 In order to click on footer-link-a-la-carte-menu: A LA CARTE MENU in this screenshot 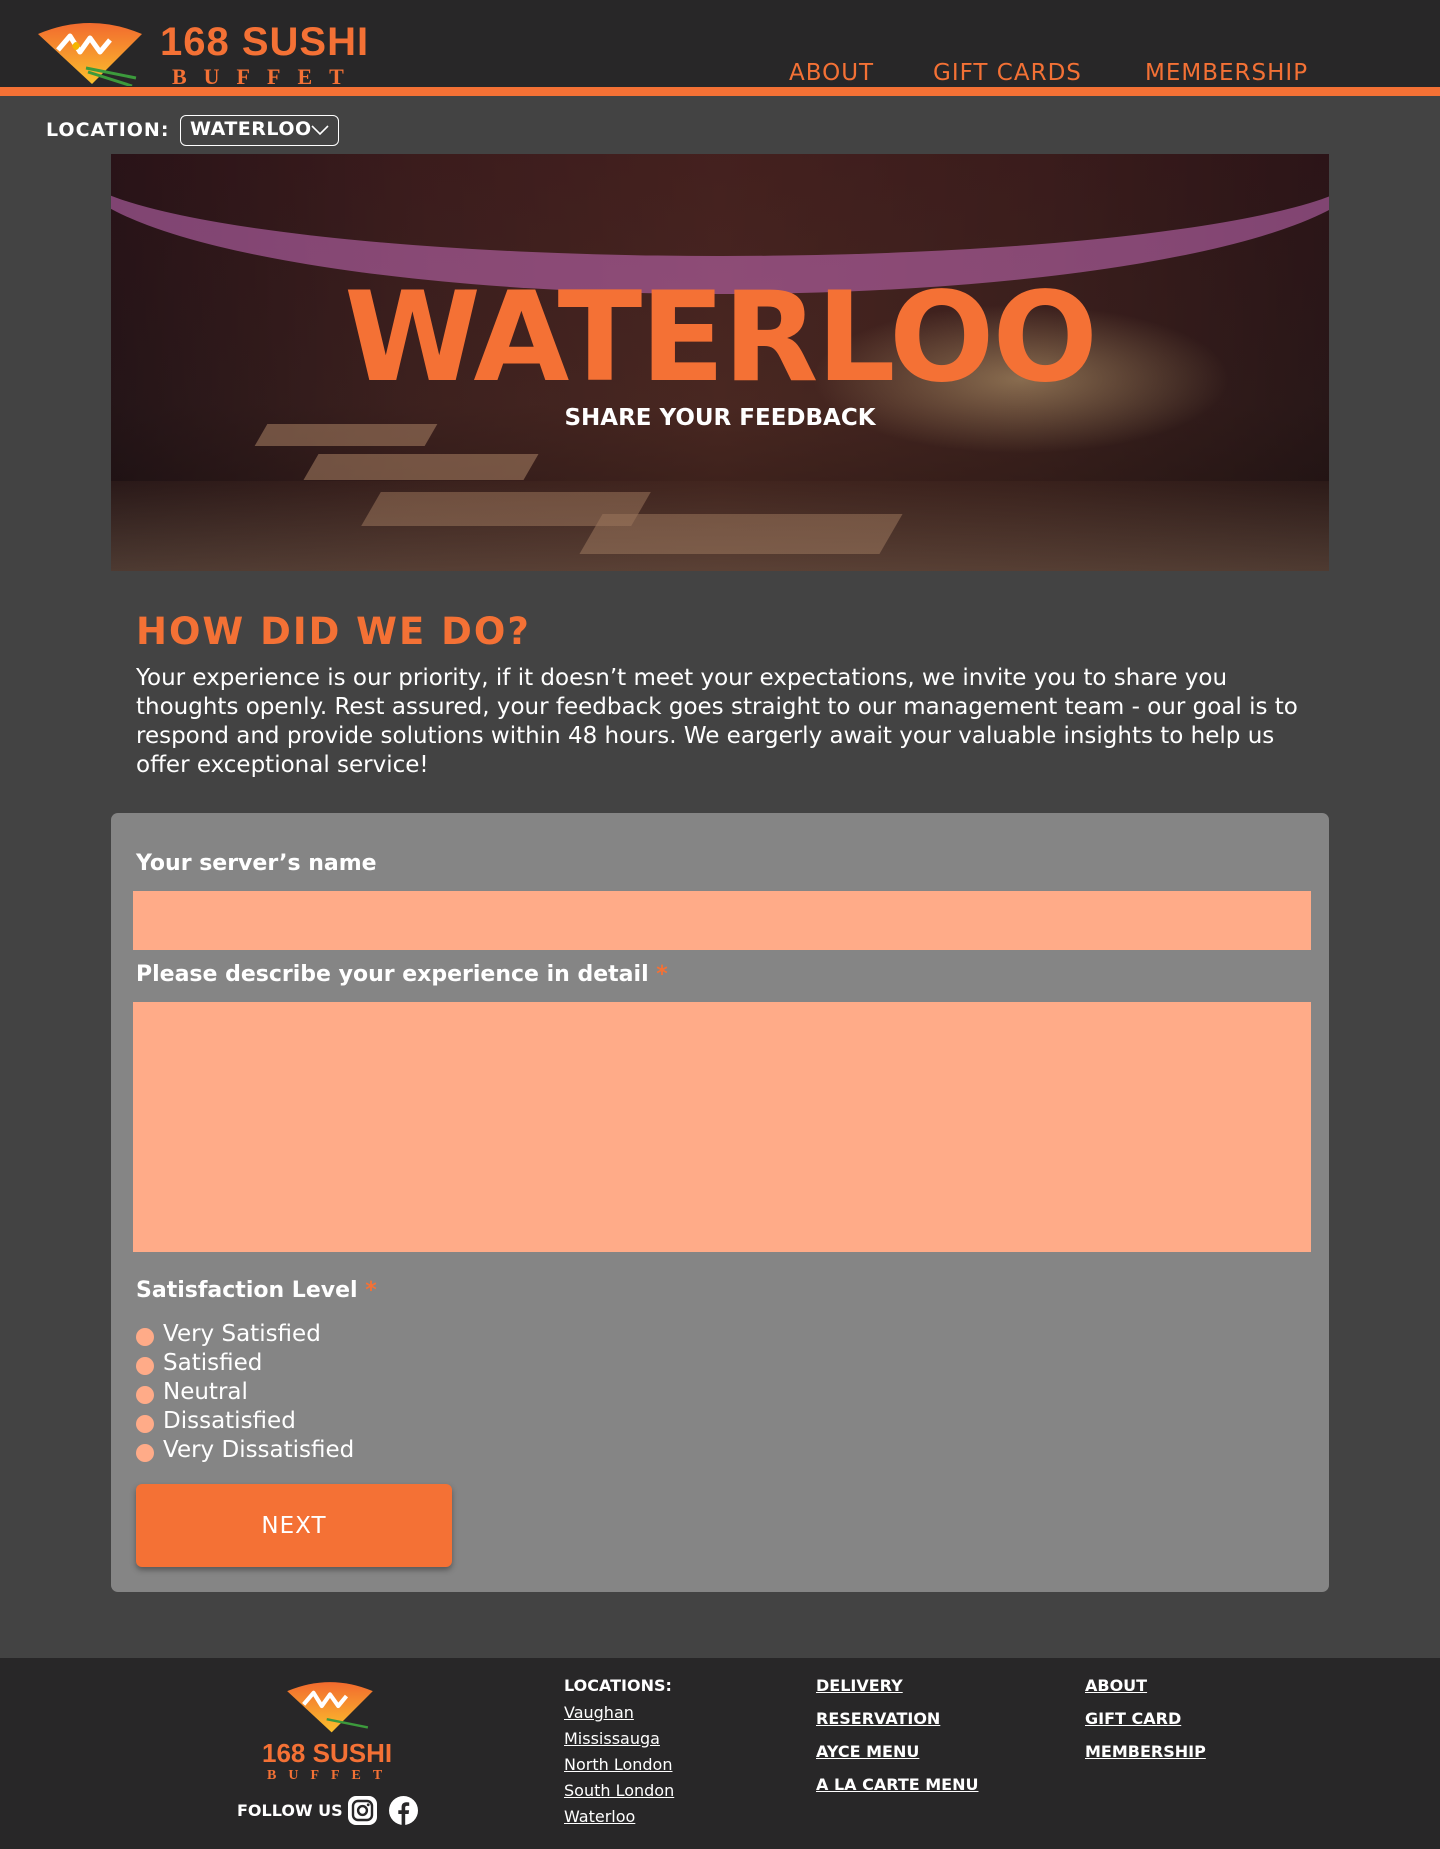, I will do `click(897, 1784)`.